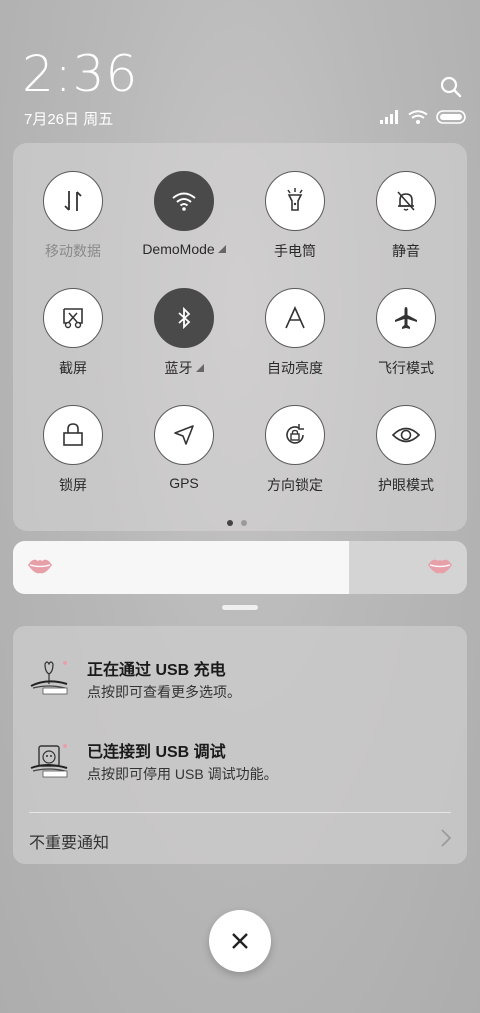 The image size is (480, 1013). I want to click on tile-label: 锁屏, so click(73, 485).